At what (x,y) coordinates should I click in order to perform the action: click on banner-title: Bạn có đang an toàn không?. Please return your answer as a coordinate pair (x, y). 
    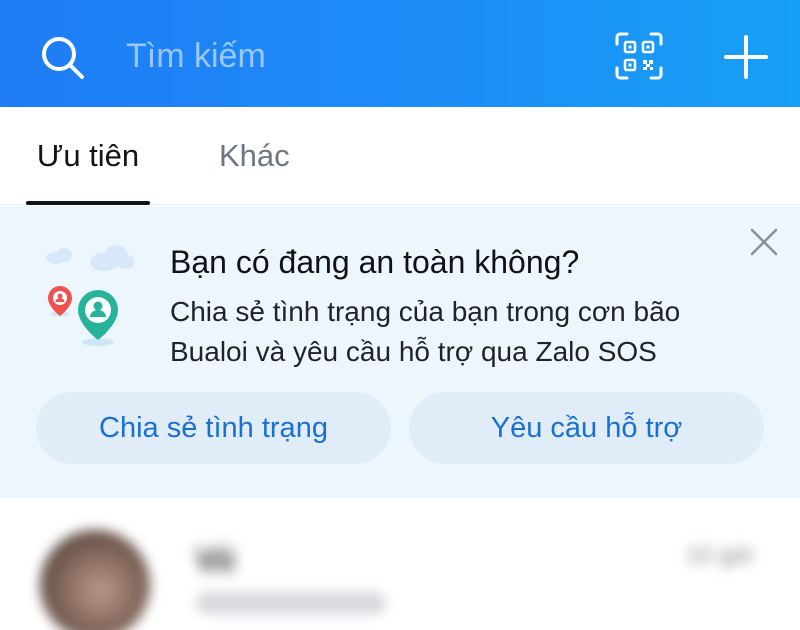
    Looking at the image, I should click on (375, 262).